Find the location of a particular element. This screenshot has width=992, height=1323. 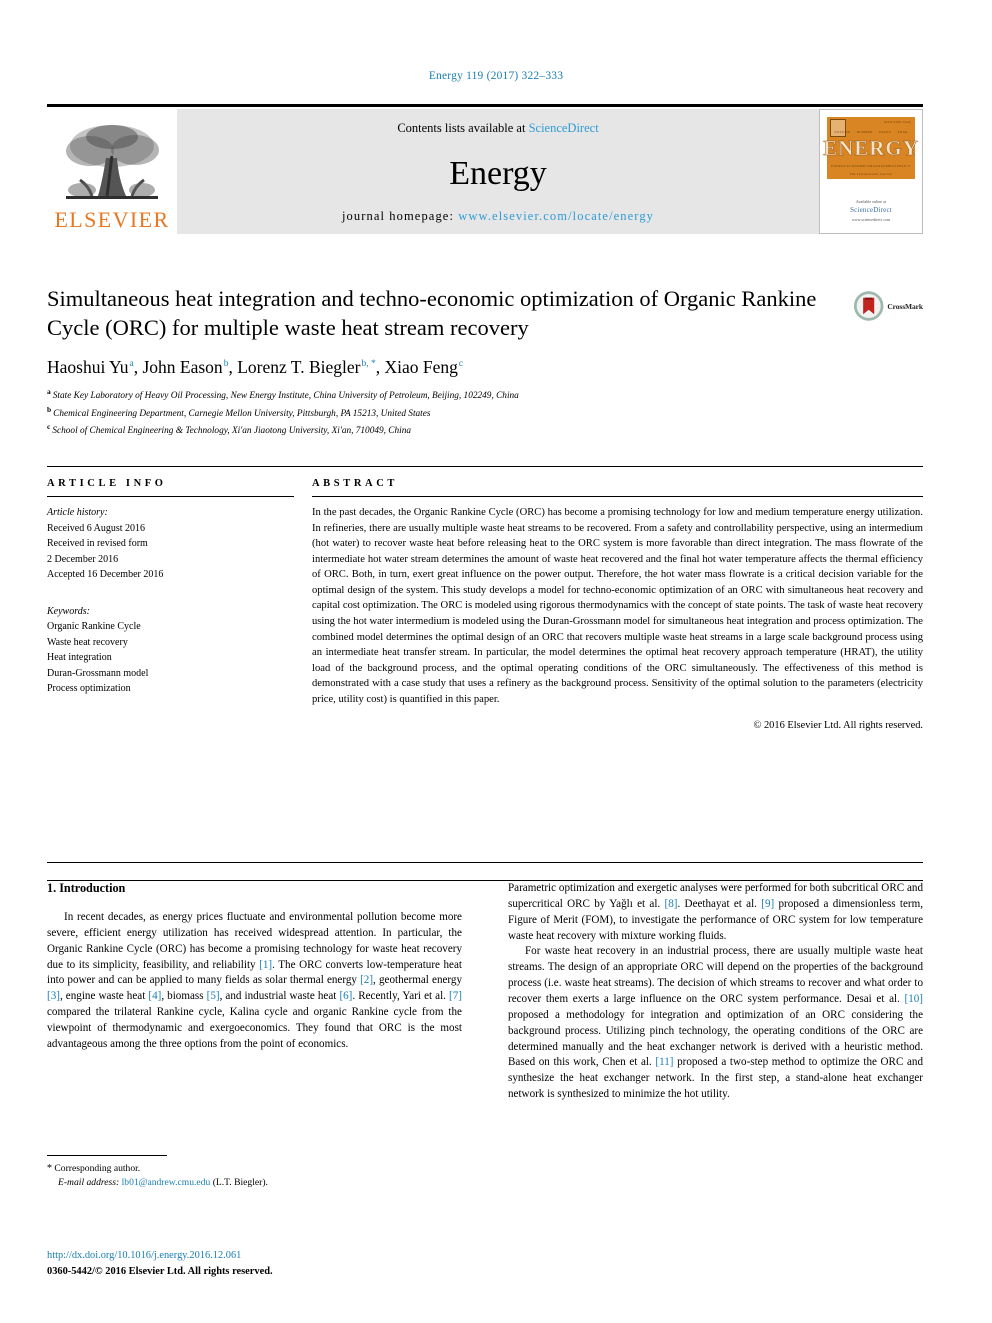

elsevier-logo: ELSEVIER is located at coordinates (112, 171).